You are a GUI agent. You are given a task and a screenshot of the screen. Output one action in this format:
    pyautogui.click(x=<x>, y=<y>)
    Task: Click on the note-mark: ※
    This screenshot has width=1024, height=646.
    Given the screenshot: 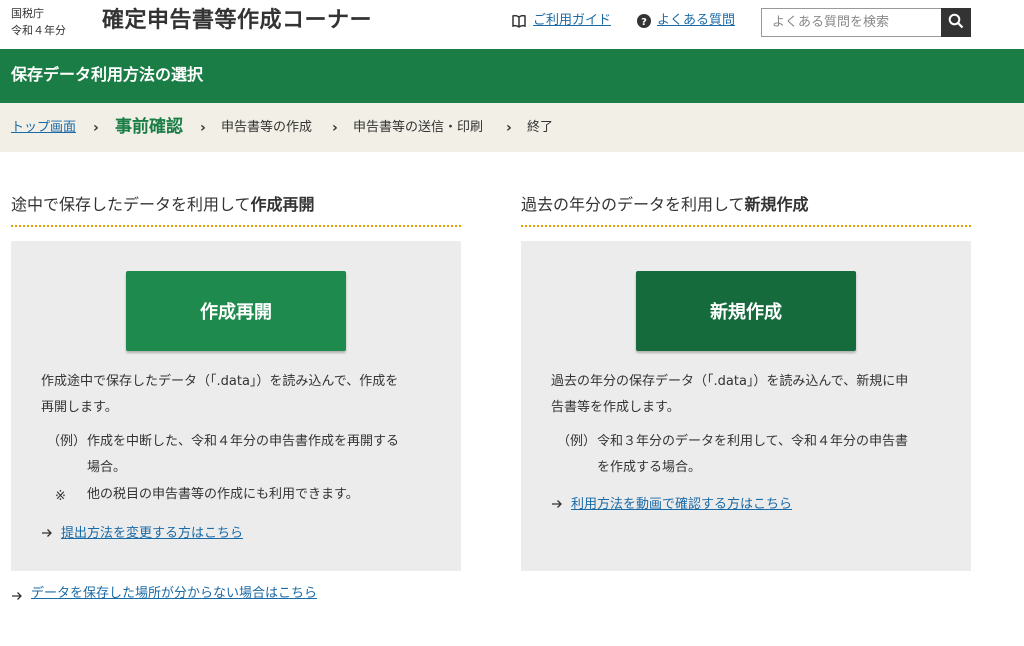 What is the action you would take?
    pyautogui.click(x=60, y=496)
    